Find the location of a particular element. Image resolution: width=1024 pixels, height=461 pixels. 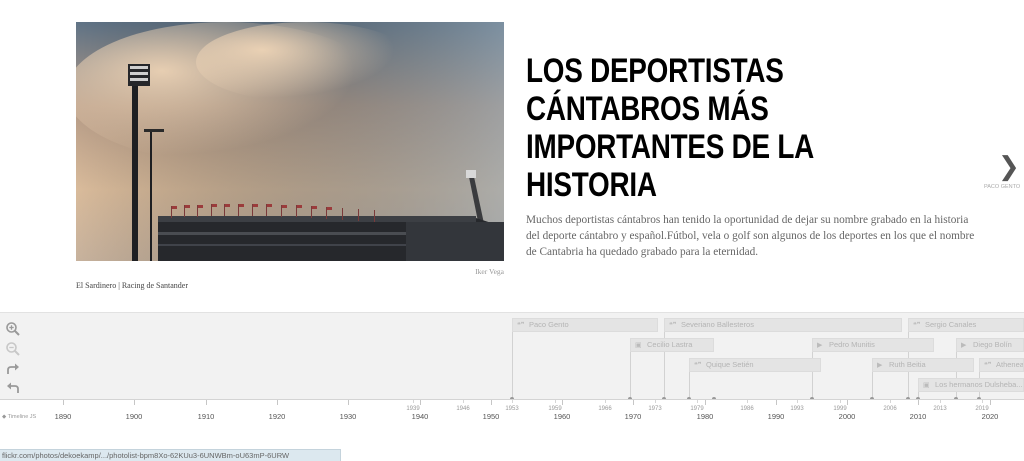

axis-minor-year-label: 1973 is located at coordinates (655, 409).